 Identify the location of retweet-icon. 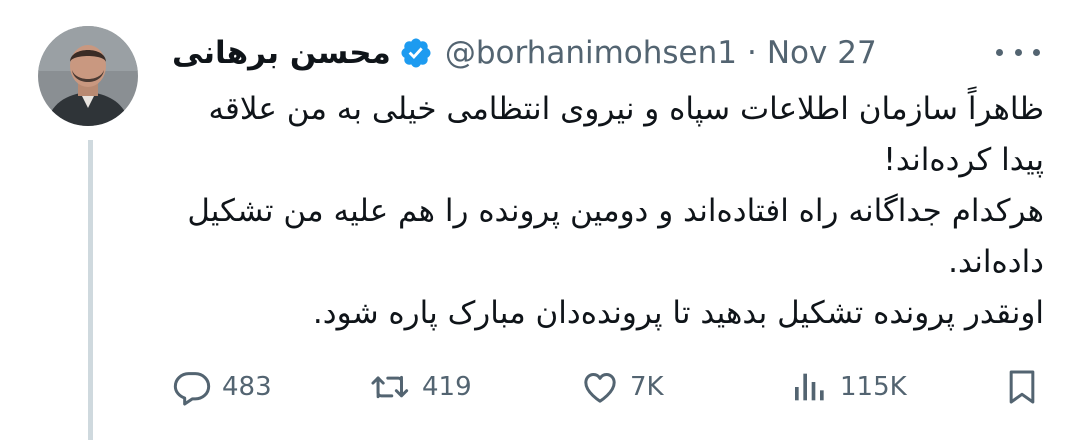
(390, 387).